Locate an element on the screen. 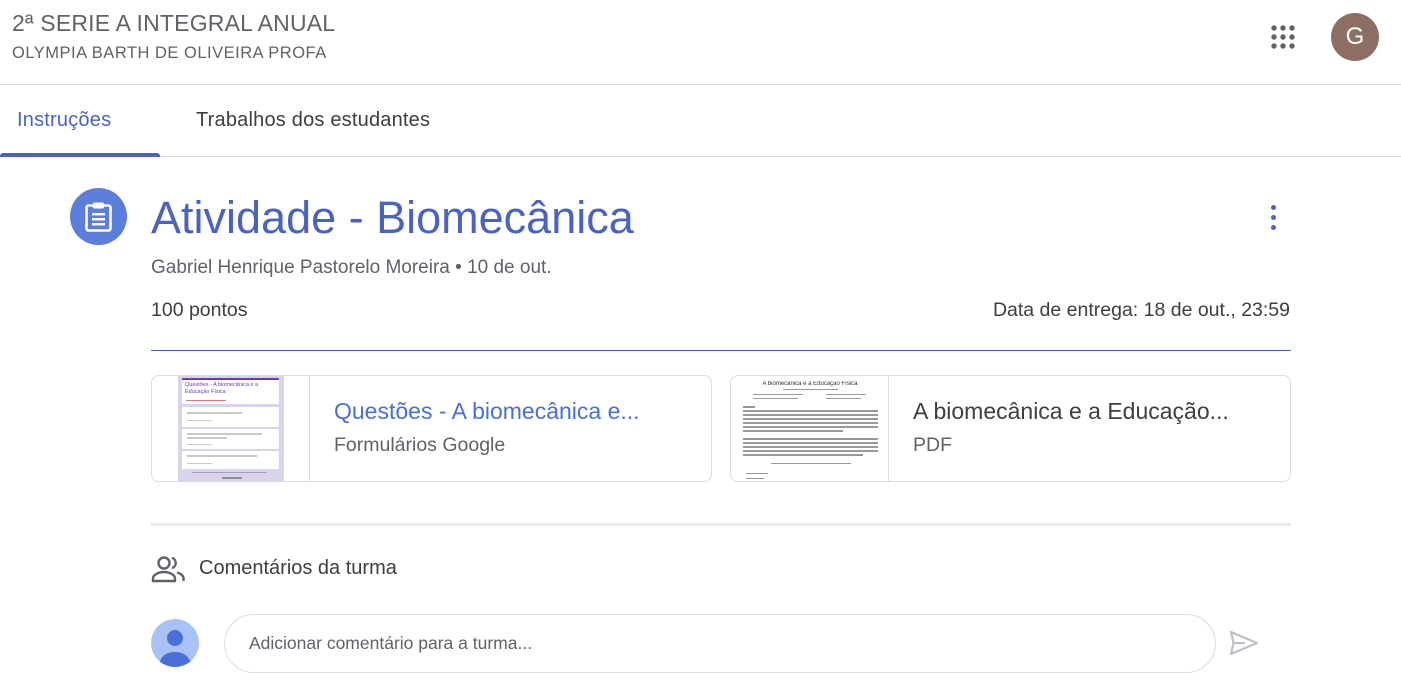  class-comment-input is located at coordinates (720, 643).